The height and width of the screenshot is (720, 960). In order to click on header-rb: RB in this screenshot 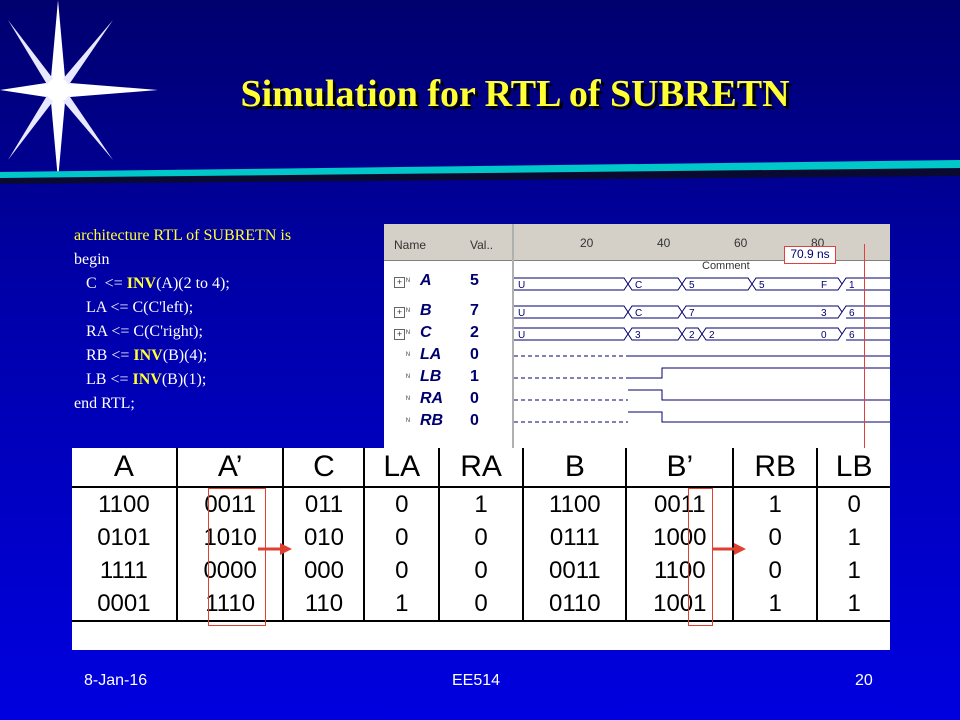, I will do `click(775, 468)`.